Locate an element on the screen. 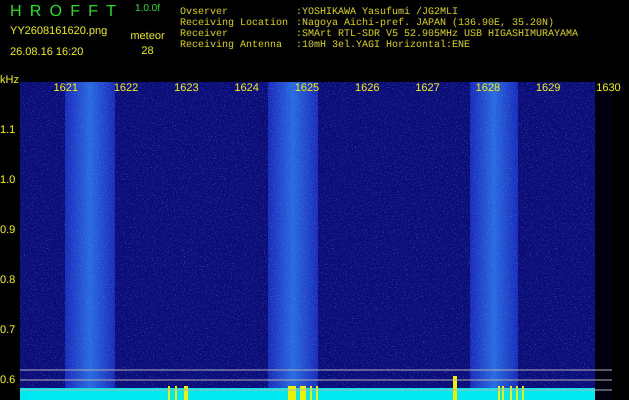 The height and width of the screenshot is (400, 629). x-axis-label: 1627 is located at coordinates (427, 88).